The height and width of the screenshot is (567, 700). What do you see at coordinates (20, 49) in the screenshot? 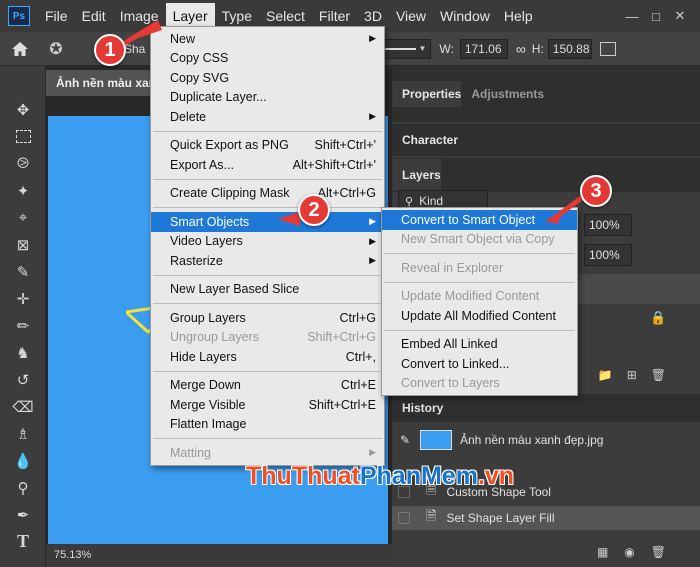
I see `home-icon` at bounding box center [20, 49].